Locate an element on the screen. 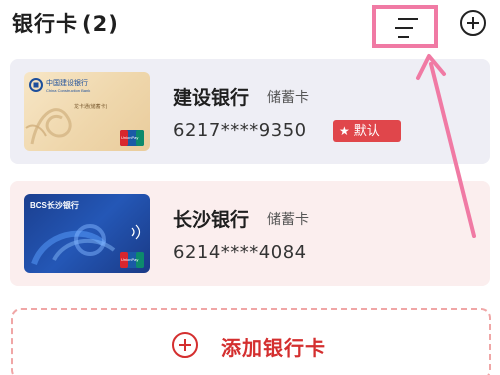  add-bank-card-label: 添加银行卡 is located at coordinates (273, 348).